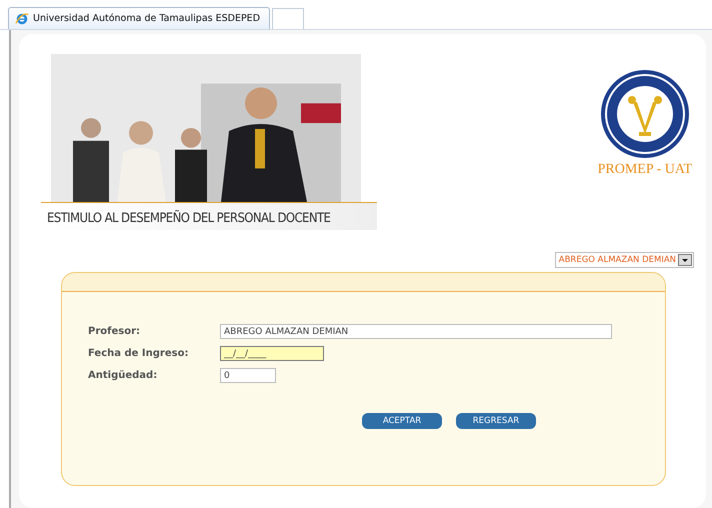  What do you see at coordinates (22, 19) in the screenshot?
I see `browser-icon` at bounding box center [22, 19].